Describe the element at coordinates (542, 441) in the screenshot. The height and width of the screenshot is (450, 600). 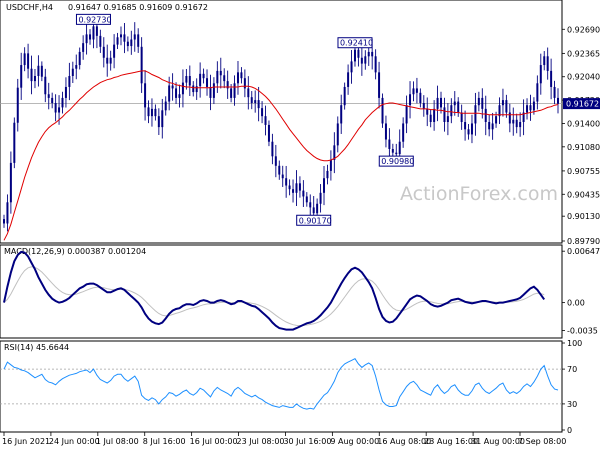
I see `x-tick-label: 7 Sep 08:00` at that location.